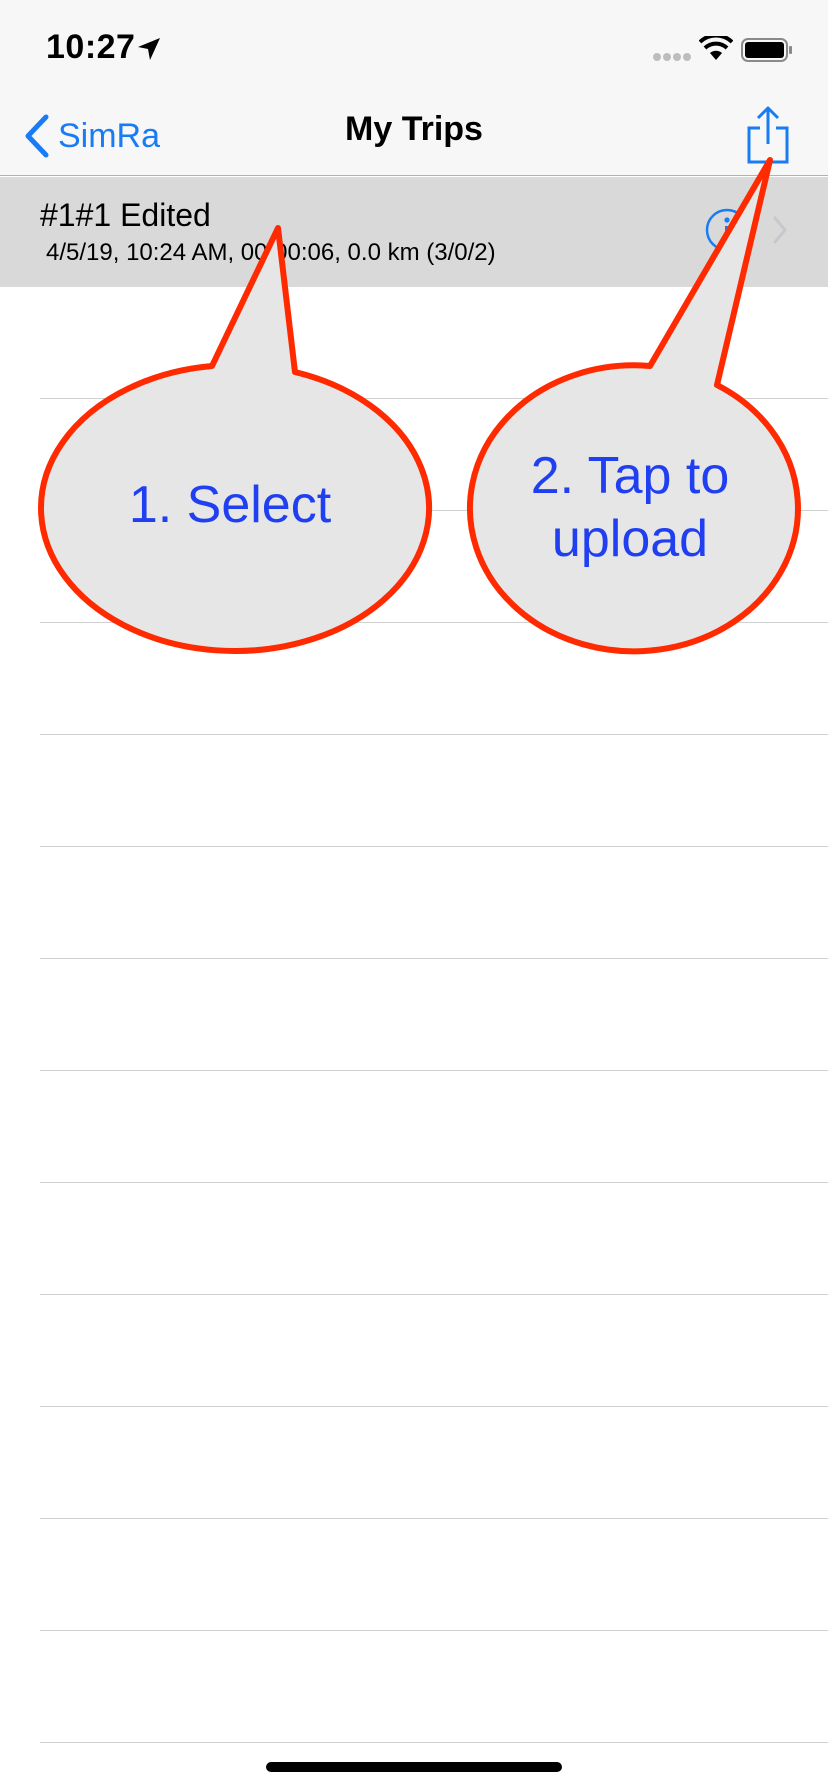 The image size is (828, 1792). What do you see at coordinates (672, 57) in the screenshot?
I see `cellular-signal-icon` at bounding box center [672, 57].